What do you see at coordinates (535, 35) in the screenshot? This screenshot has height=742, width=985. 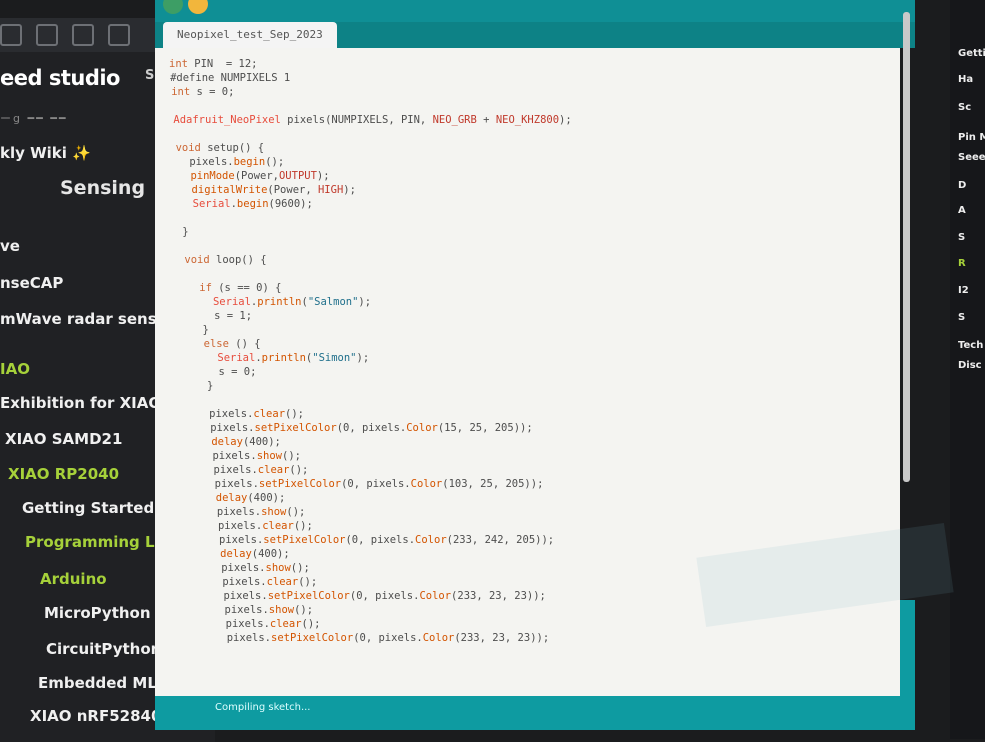 I see `ide-tabbar: Neopixel_test_Sep_2023` at bounding box center [535, 35].